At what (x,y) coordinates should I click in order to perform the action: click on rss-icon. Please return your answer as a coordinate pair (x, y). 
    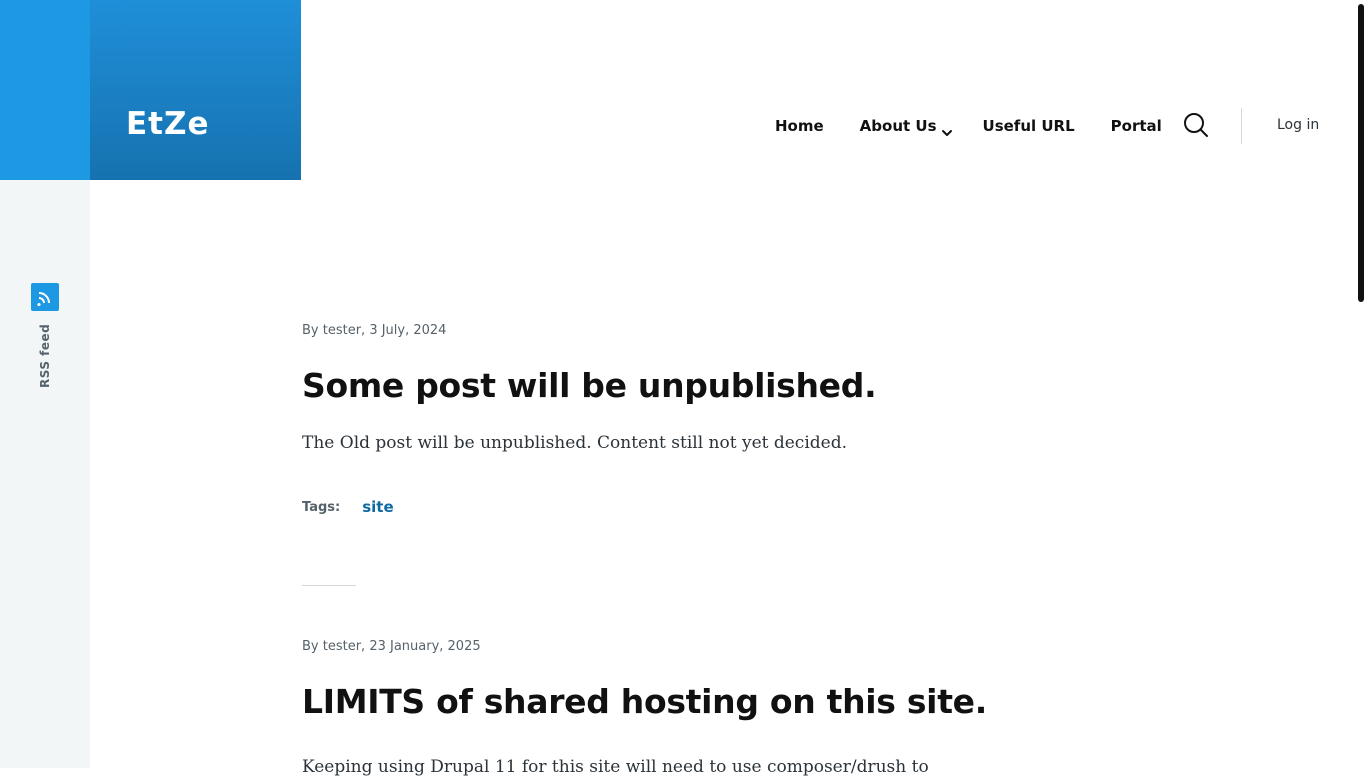
    Looking at the image, I should click on (45, 297).